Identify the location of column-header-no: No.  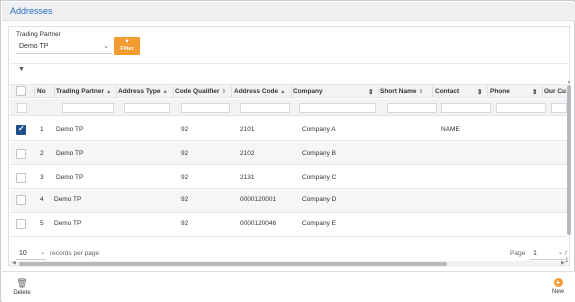
(41, 91).